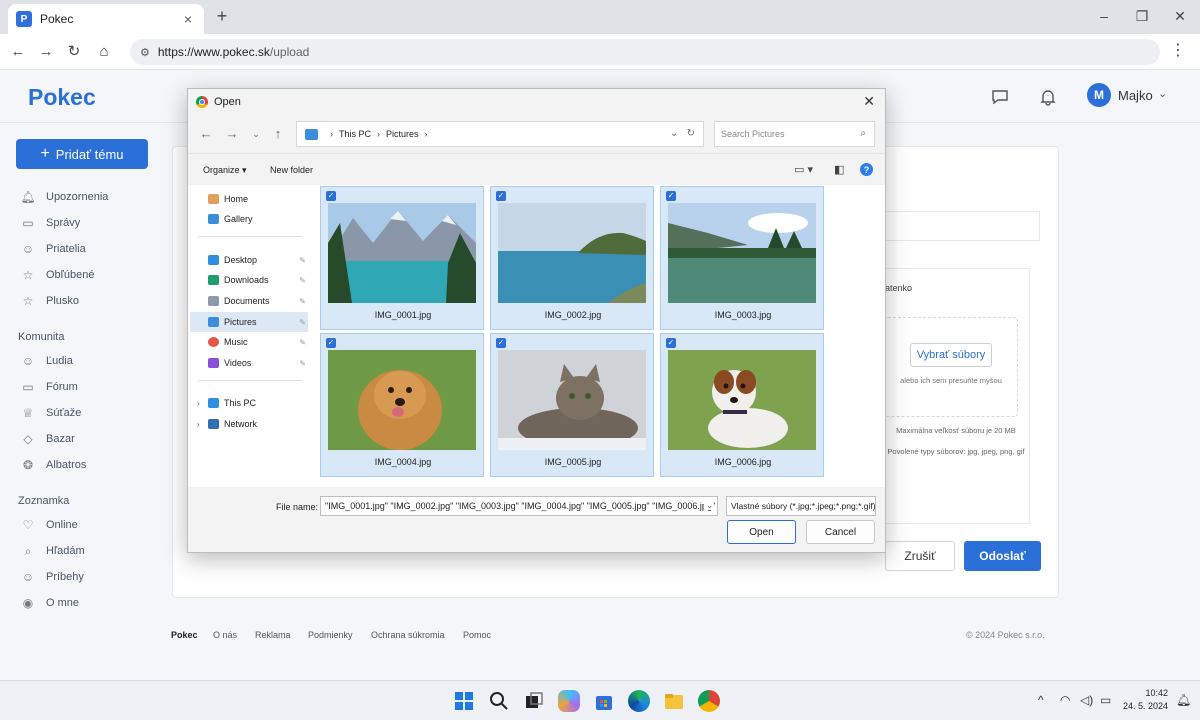  Describe the element at coordinates (249, 301) in the screenshot. I see `nav-item-documents: Documents ✎` at that location.